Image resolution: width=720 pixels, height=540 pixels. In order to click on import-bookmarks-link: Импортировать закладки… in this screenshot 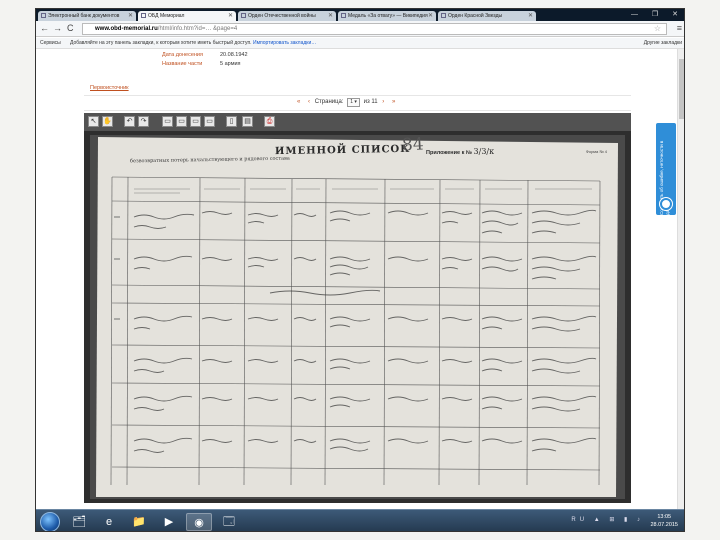, I will do `click(284, 43)`.